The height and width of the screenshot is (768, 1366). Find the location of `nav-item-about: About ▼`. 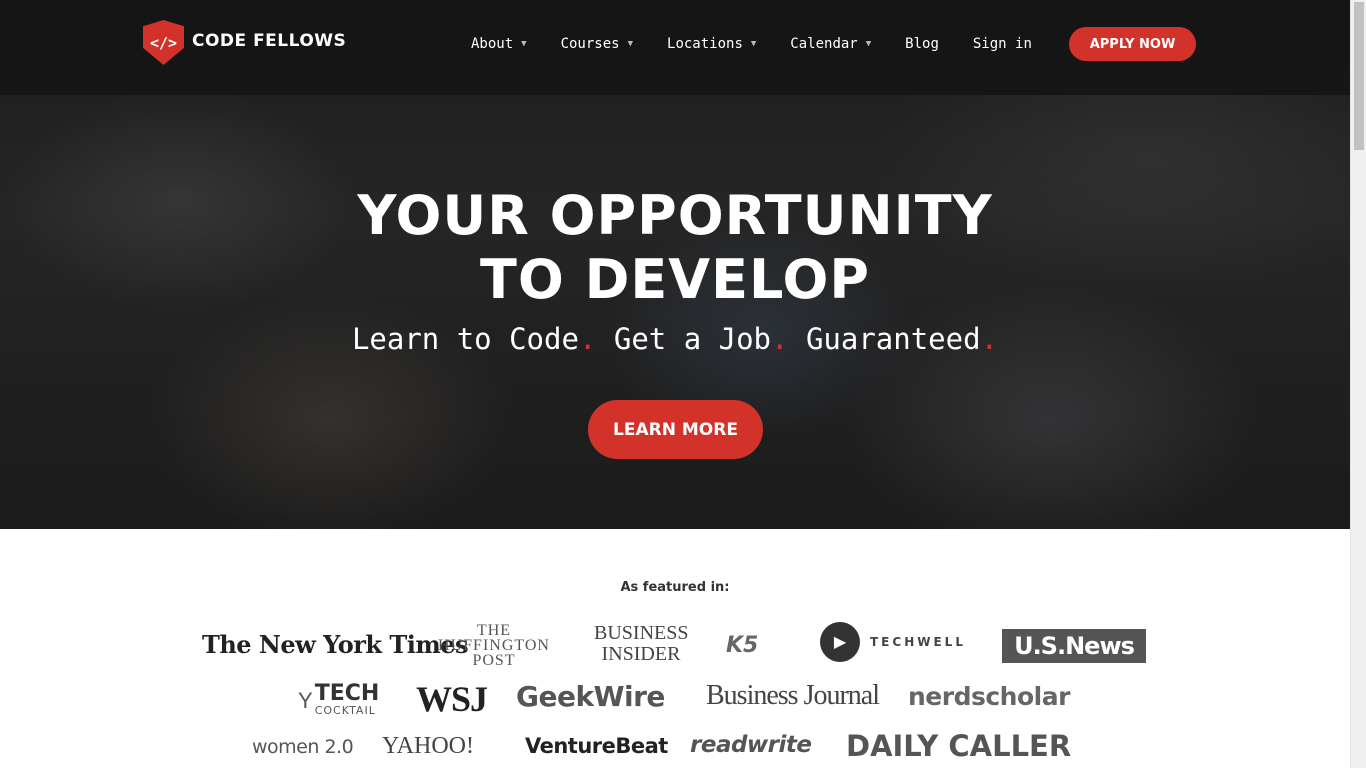

nav-item-about: About ▼ is located at coordinates (499, 44).